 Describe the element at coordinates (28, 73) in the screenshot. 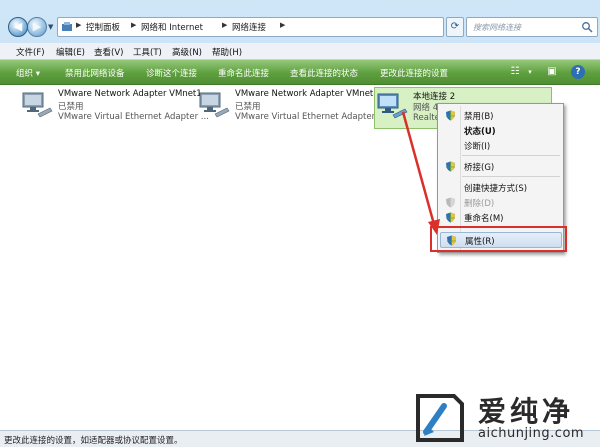

I see `organize-button: 组织 ▾` at that location.